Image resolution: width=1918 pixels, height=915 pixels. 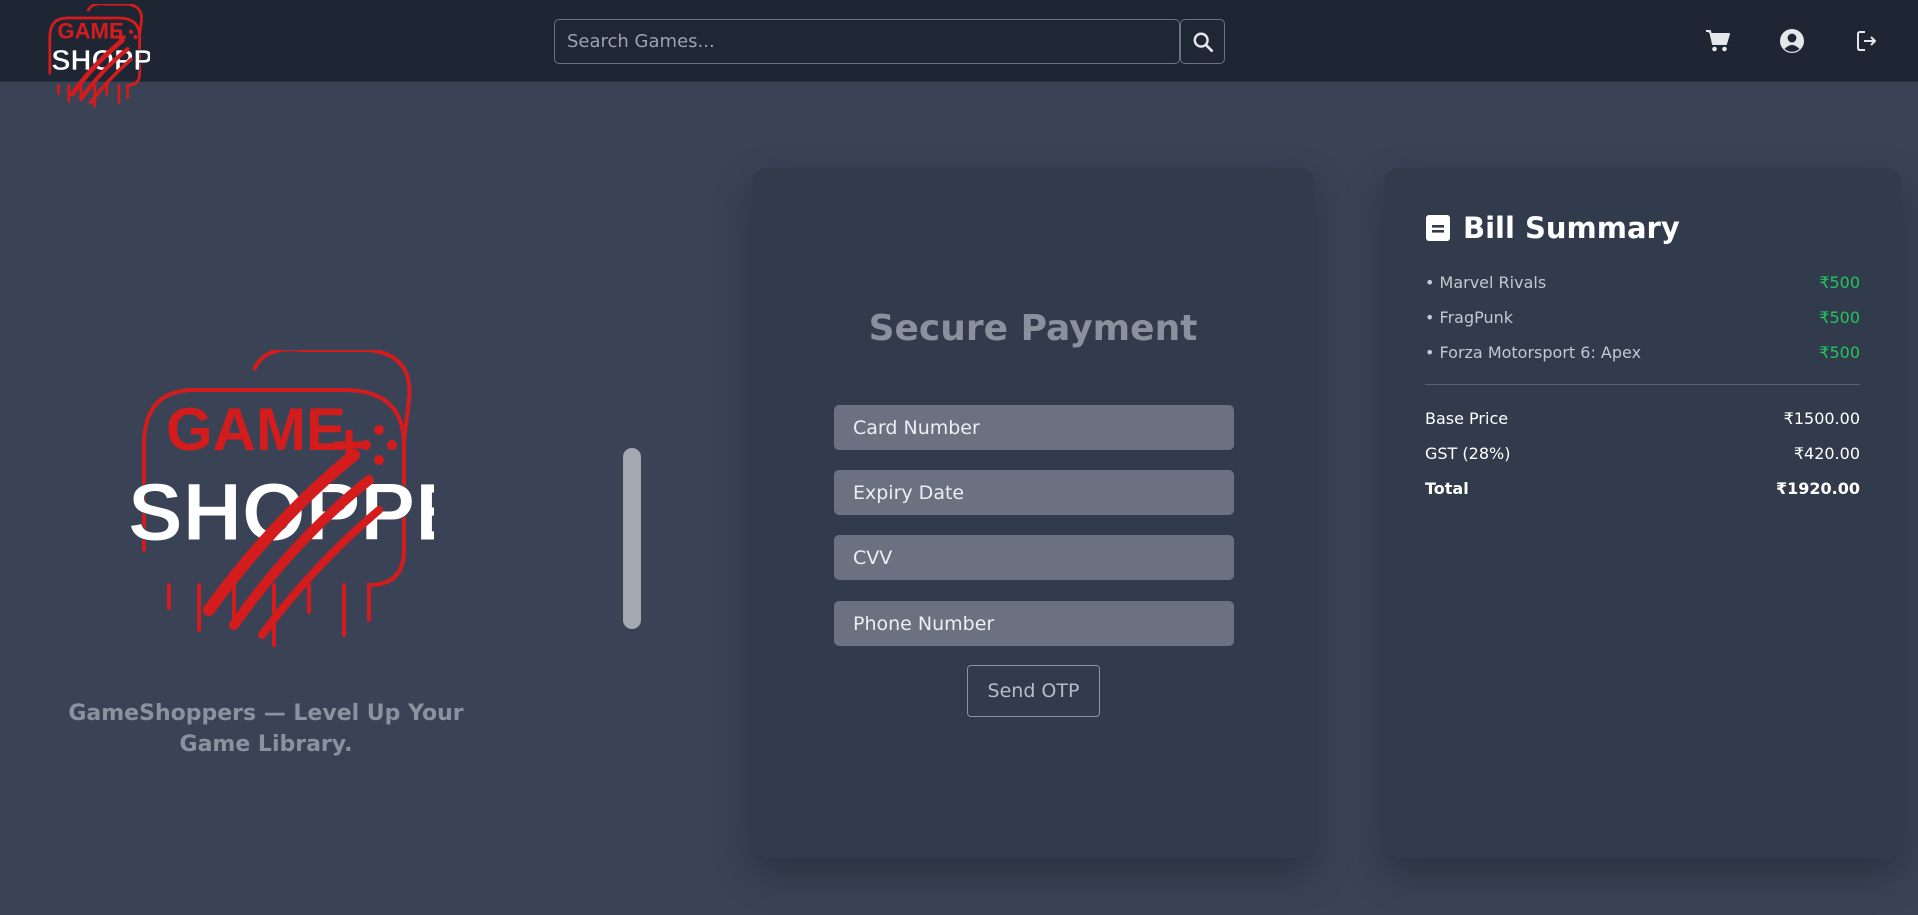 What do you see at coordinates (1034, 623) in the screenshot?
I see `phone-number-input` at bounding box center [1034, 623].